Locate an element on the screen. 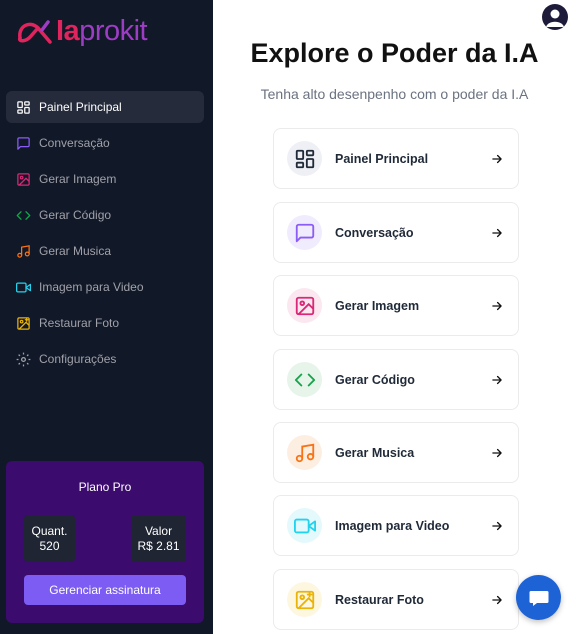  sidebar-item-configuracoes: Configurações is located at coordinates (105, 359).